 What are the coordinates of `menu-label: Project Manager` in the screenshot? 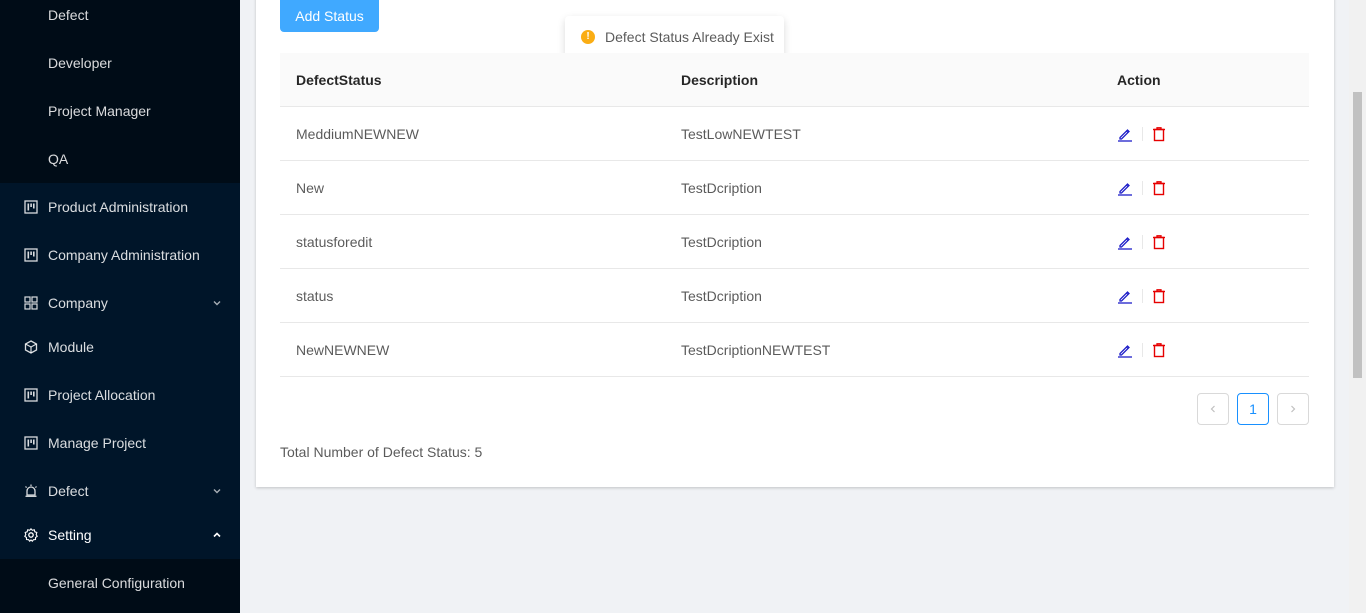 It's located at (99, 111).